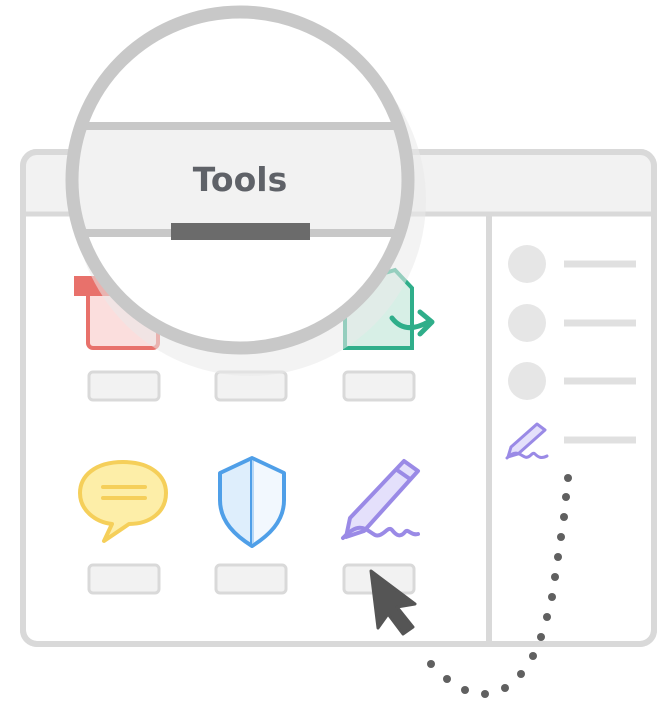  I want to click on tools-tab-label: Tools, so click(240, 179).